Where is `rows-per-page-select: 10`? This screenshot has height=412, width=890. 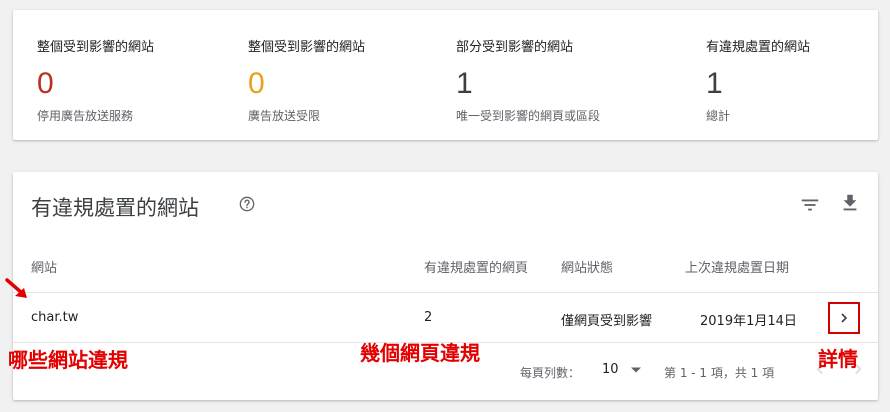 rows-per-page-select: 10 is located at coordinates (621, 369).